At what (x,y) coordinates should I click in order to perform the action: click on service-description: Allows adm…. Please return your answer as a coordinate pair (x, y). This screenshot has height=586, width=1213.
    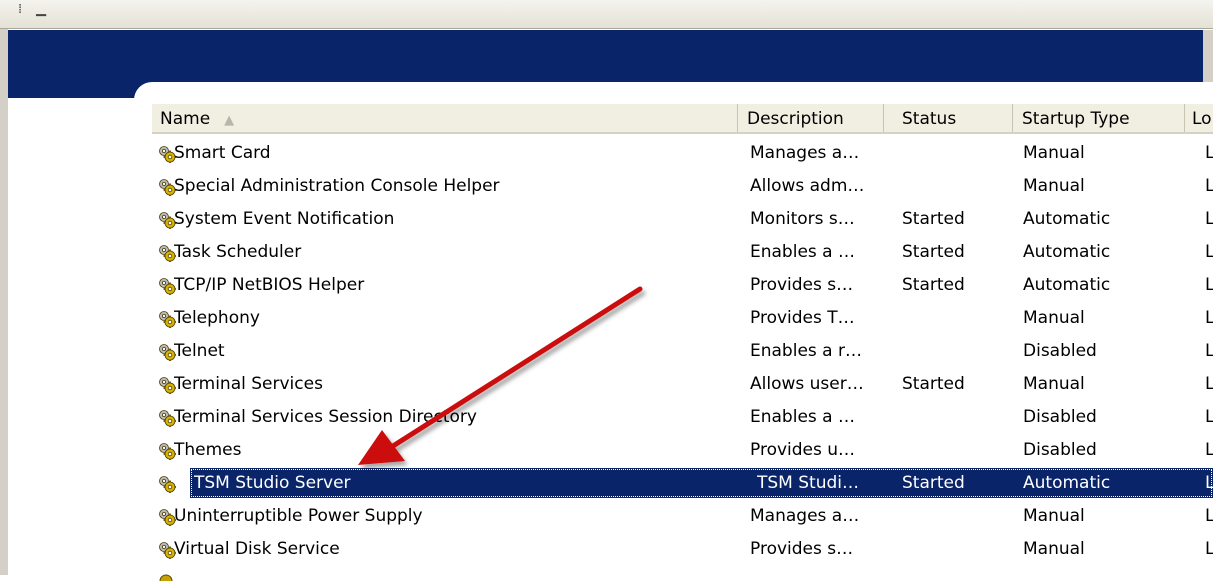
    Looking at the image, I should click on (807, 186).